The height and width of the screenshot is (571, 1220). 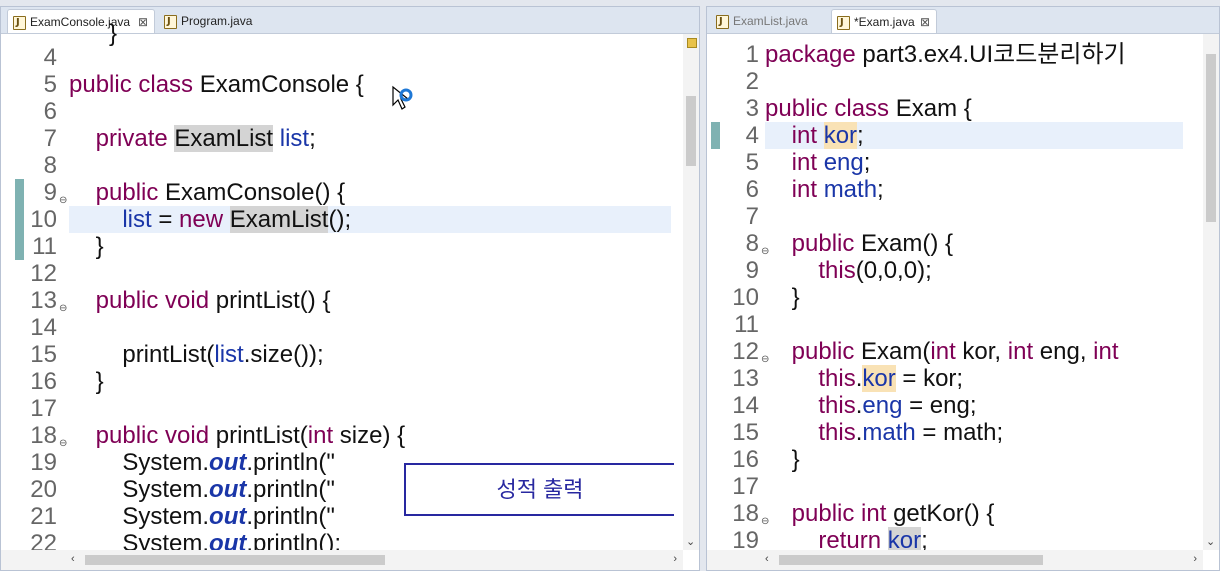 What do you see at coordinates (135, 138) in the screenshot?
I see `code-token: private` at bounding box center [135, 138].